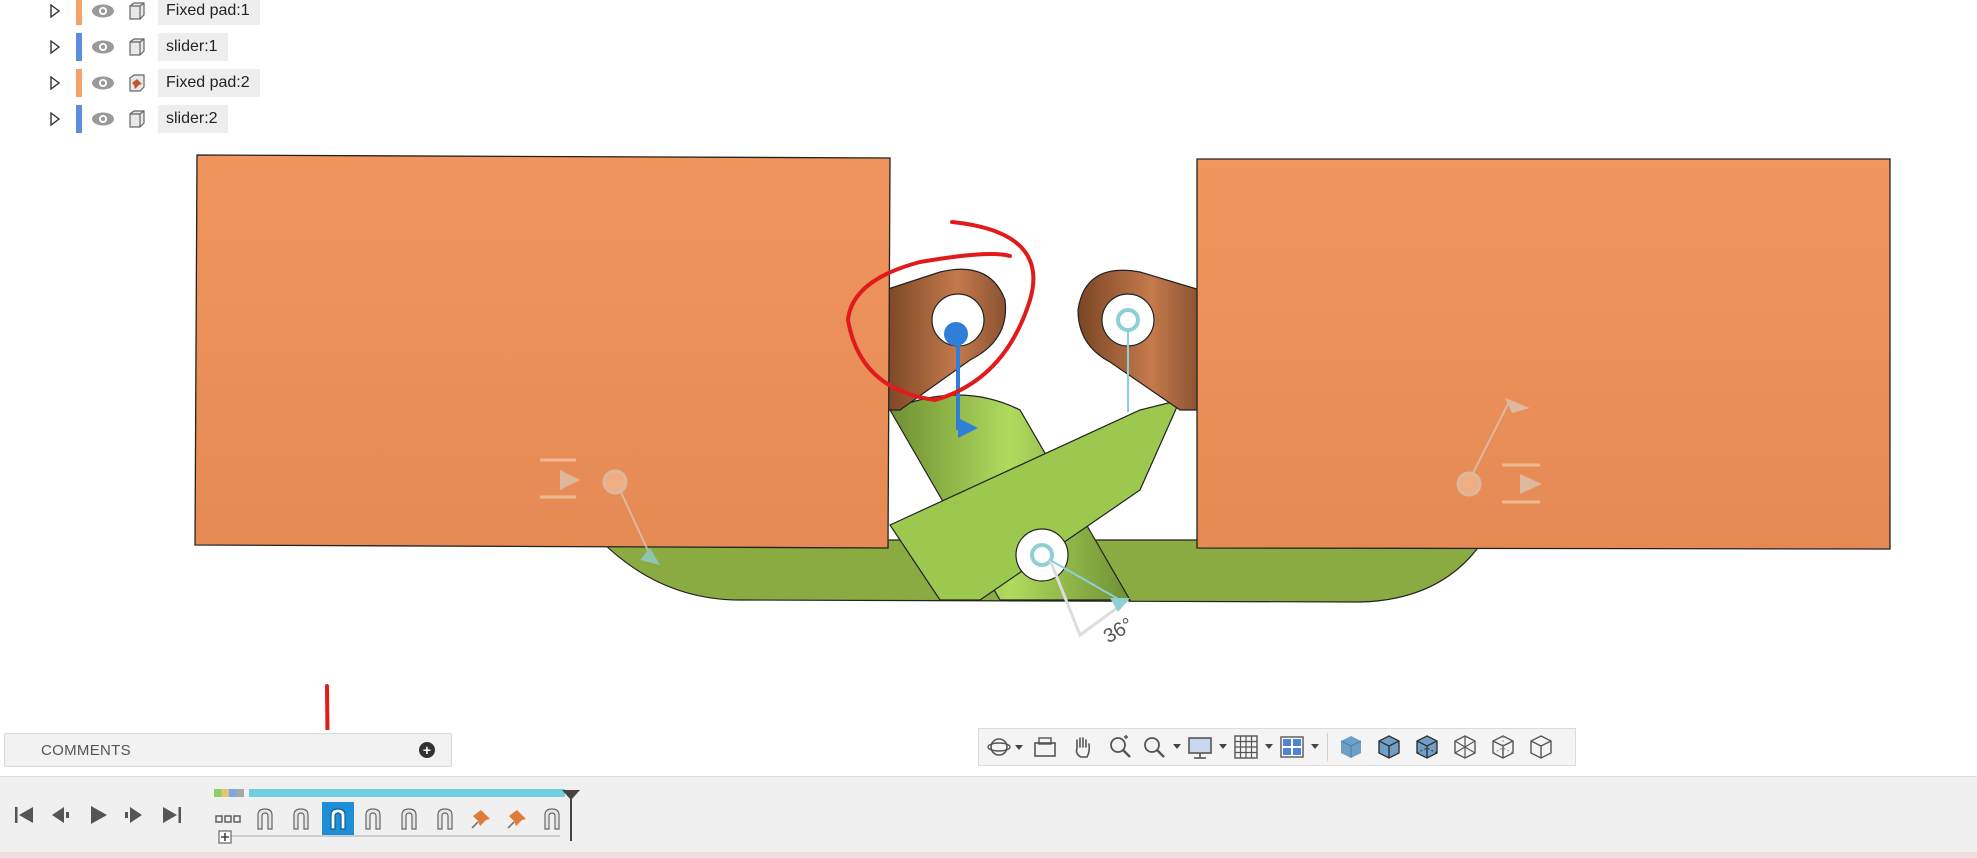 The width and height of the screenshot is (1977, 858). What do you see at coordinates (395, 836) in the screenshot?
I see `timeline-ruler` at bounding box center [395, 836].